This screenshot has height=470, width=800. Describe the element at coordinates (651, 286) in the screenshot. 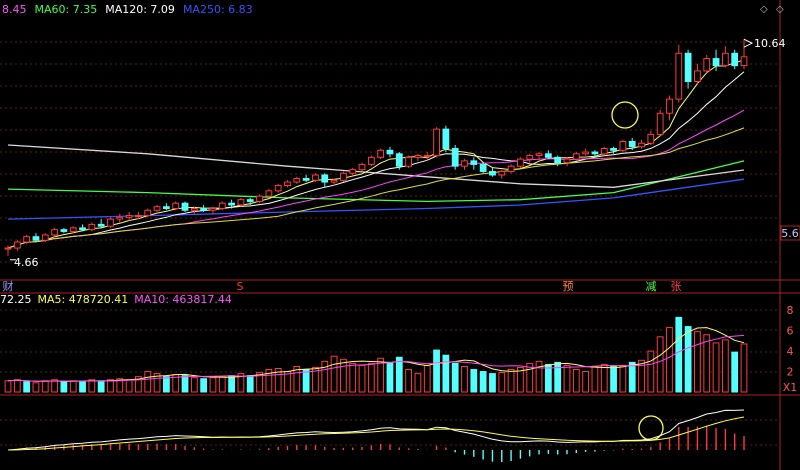

I see `event-marker-3: 减` at that location.